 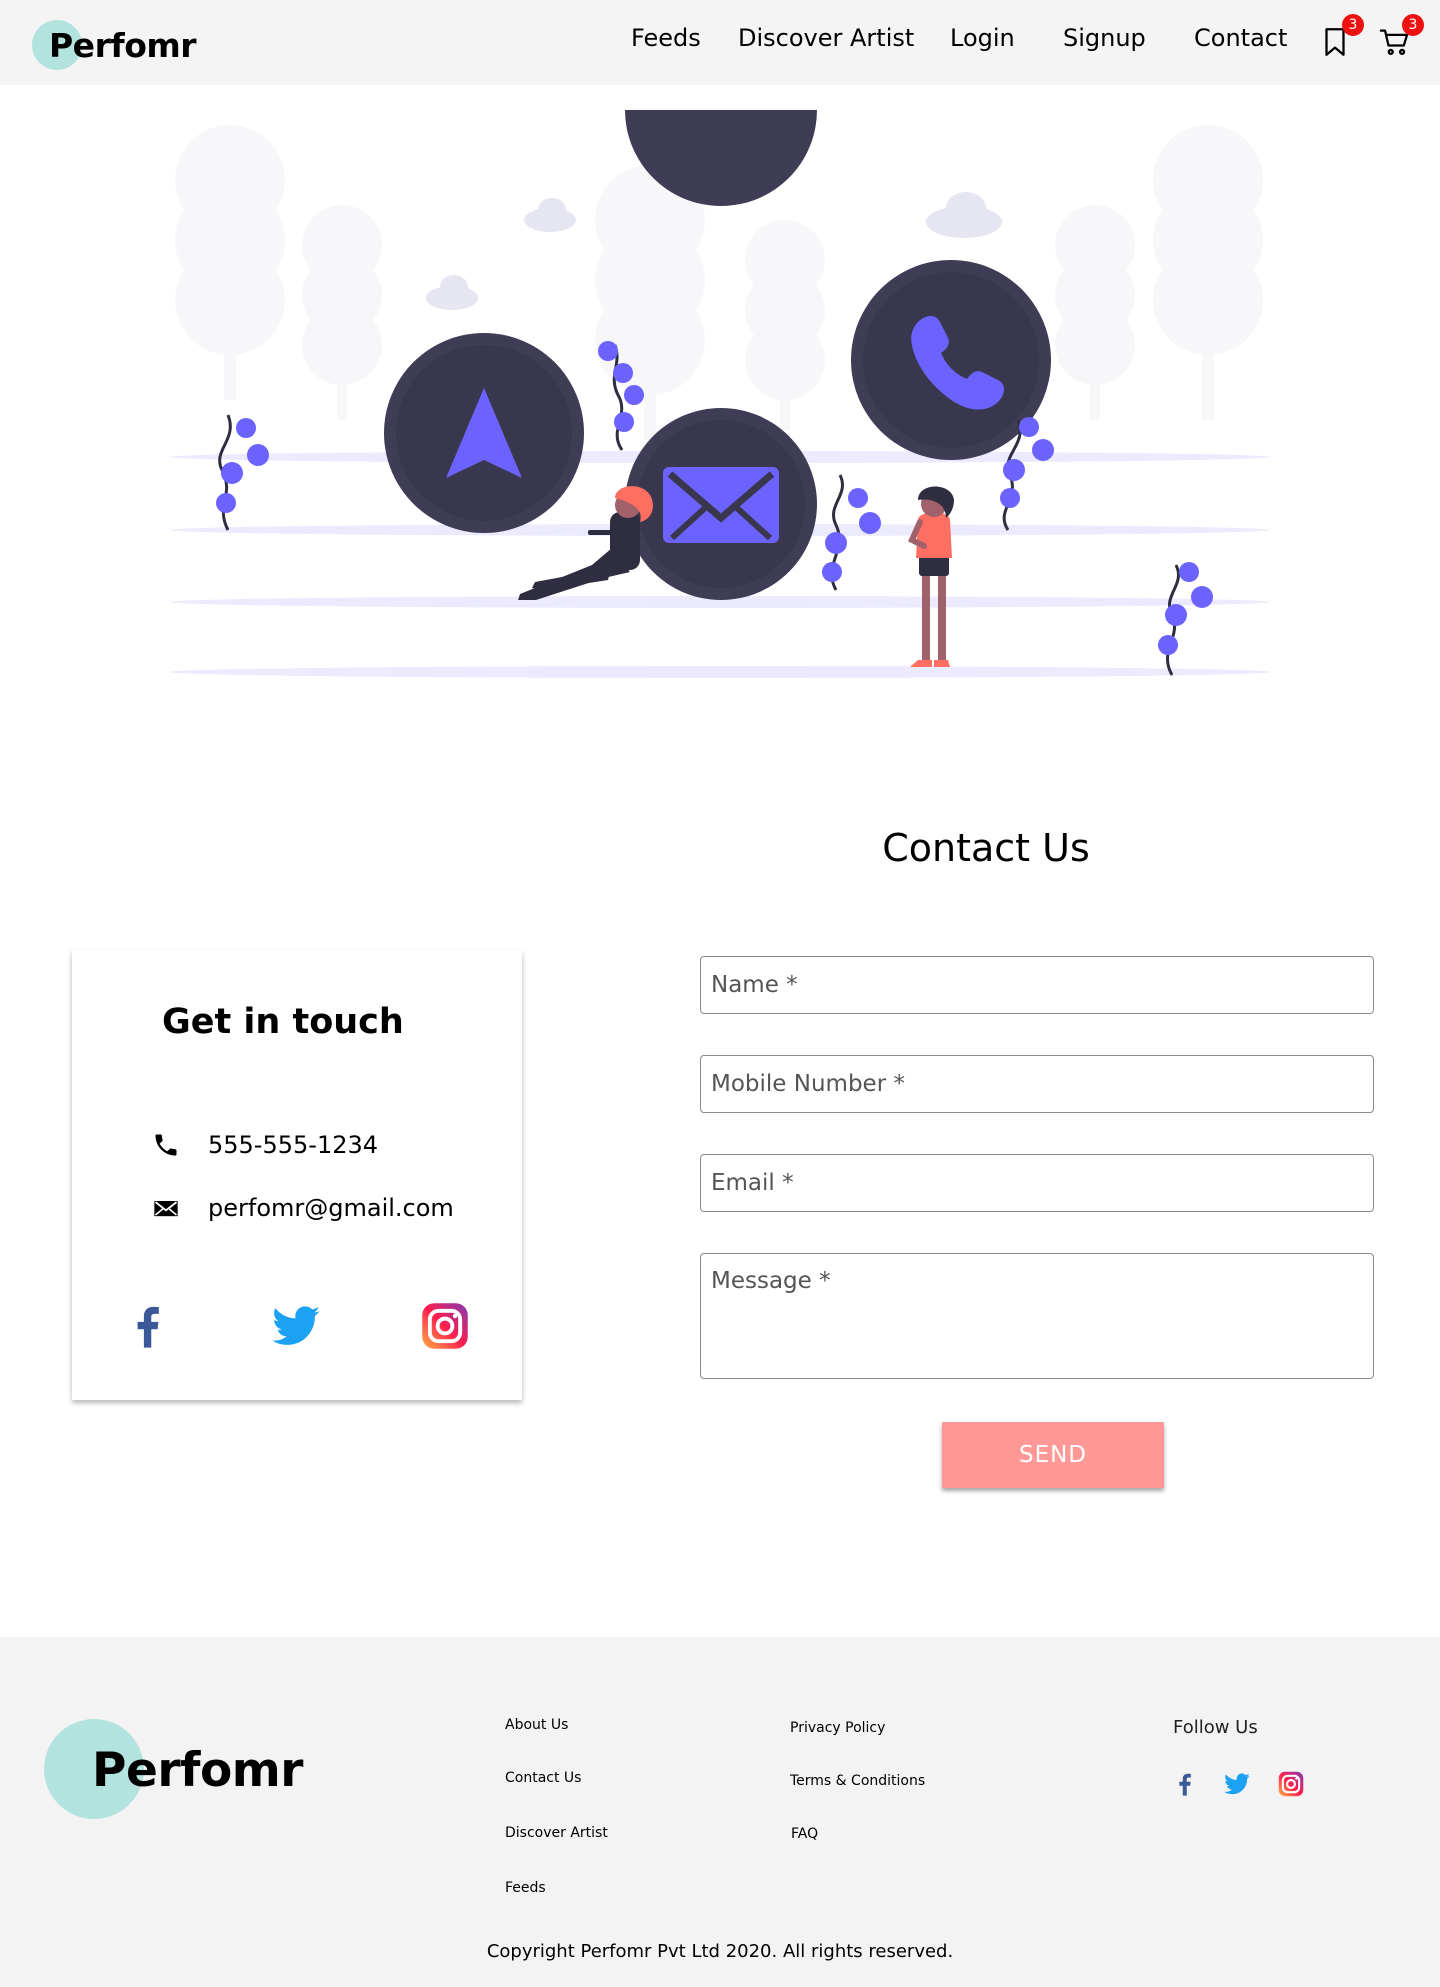 What do you see at coordinates (536, 1725) in the screenshot?
I see `footer-about-us: About Us` at bounding box center [536, 1725].